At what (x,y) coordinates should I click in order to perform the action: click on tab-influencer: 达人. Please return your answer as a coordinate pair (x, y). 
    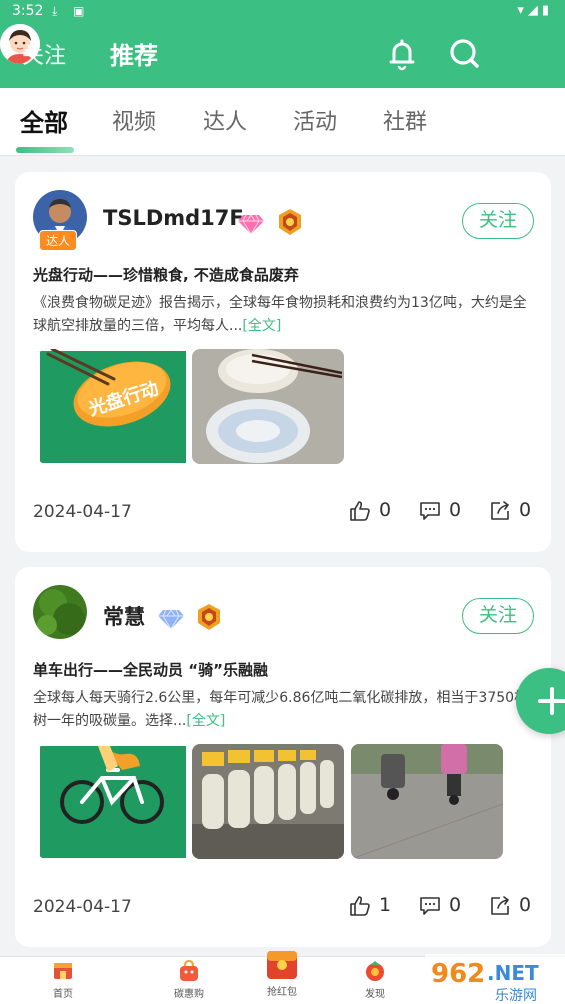
    Looking at the image, I should click on (225, 120).